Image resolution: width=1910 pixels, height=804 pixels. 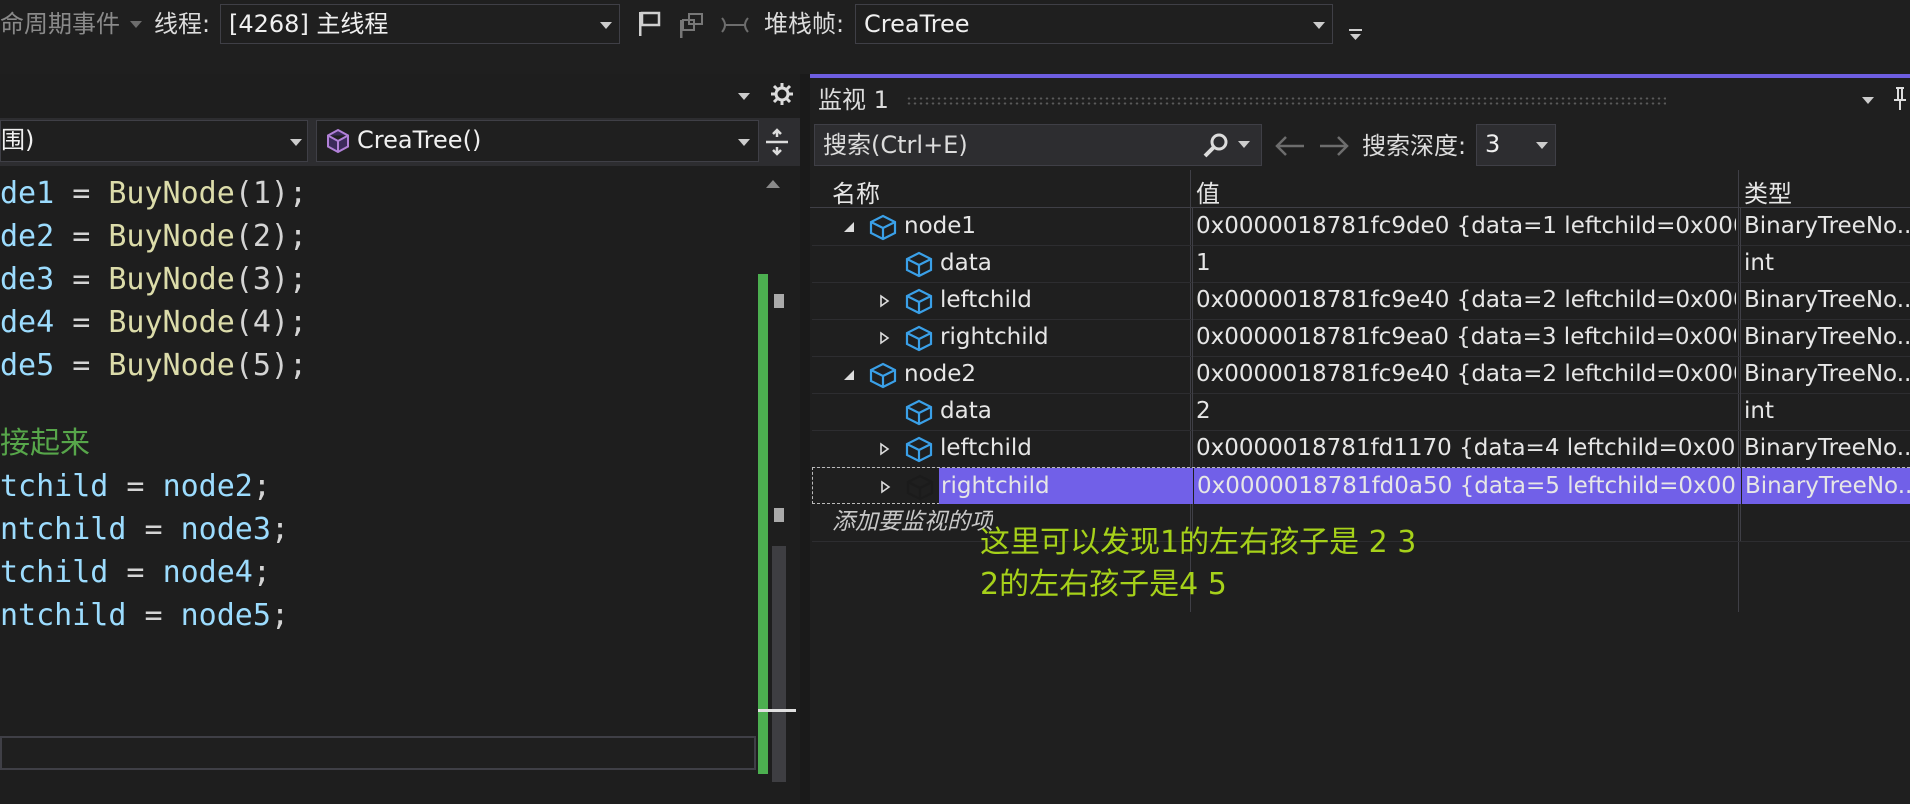 I want to click on flag-icon, so click(x=649, y=24).